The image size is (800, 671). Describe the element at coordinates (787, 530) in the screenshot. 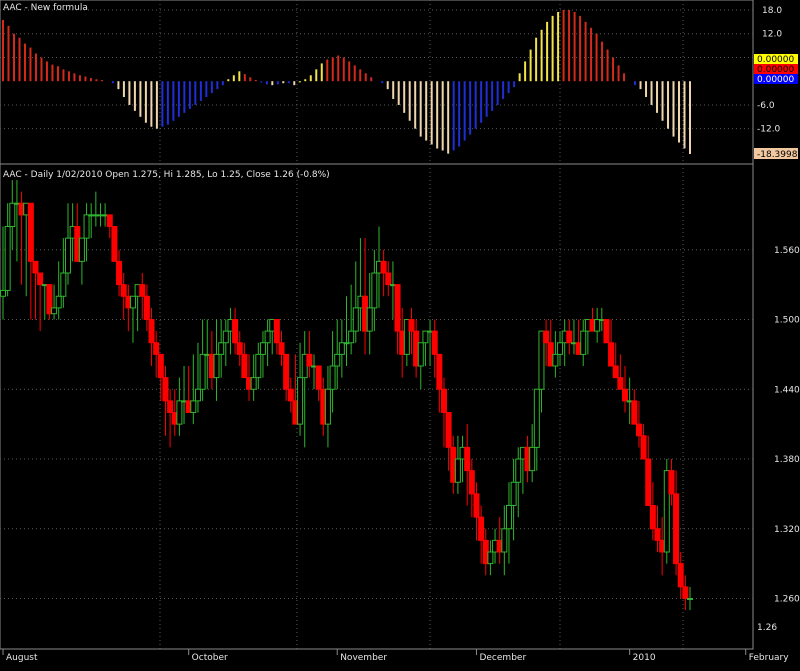

I see `price-y-tick-label: 1.320` at that location.